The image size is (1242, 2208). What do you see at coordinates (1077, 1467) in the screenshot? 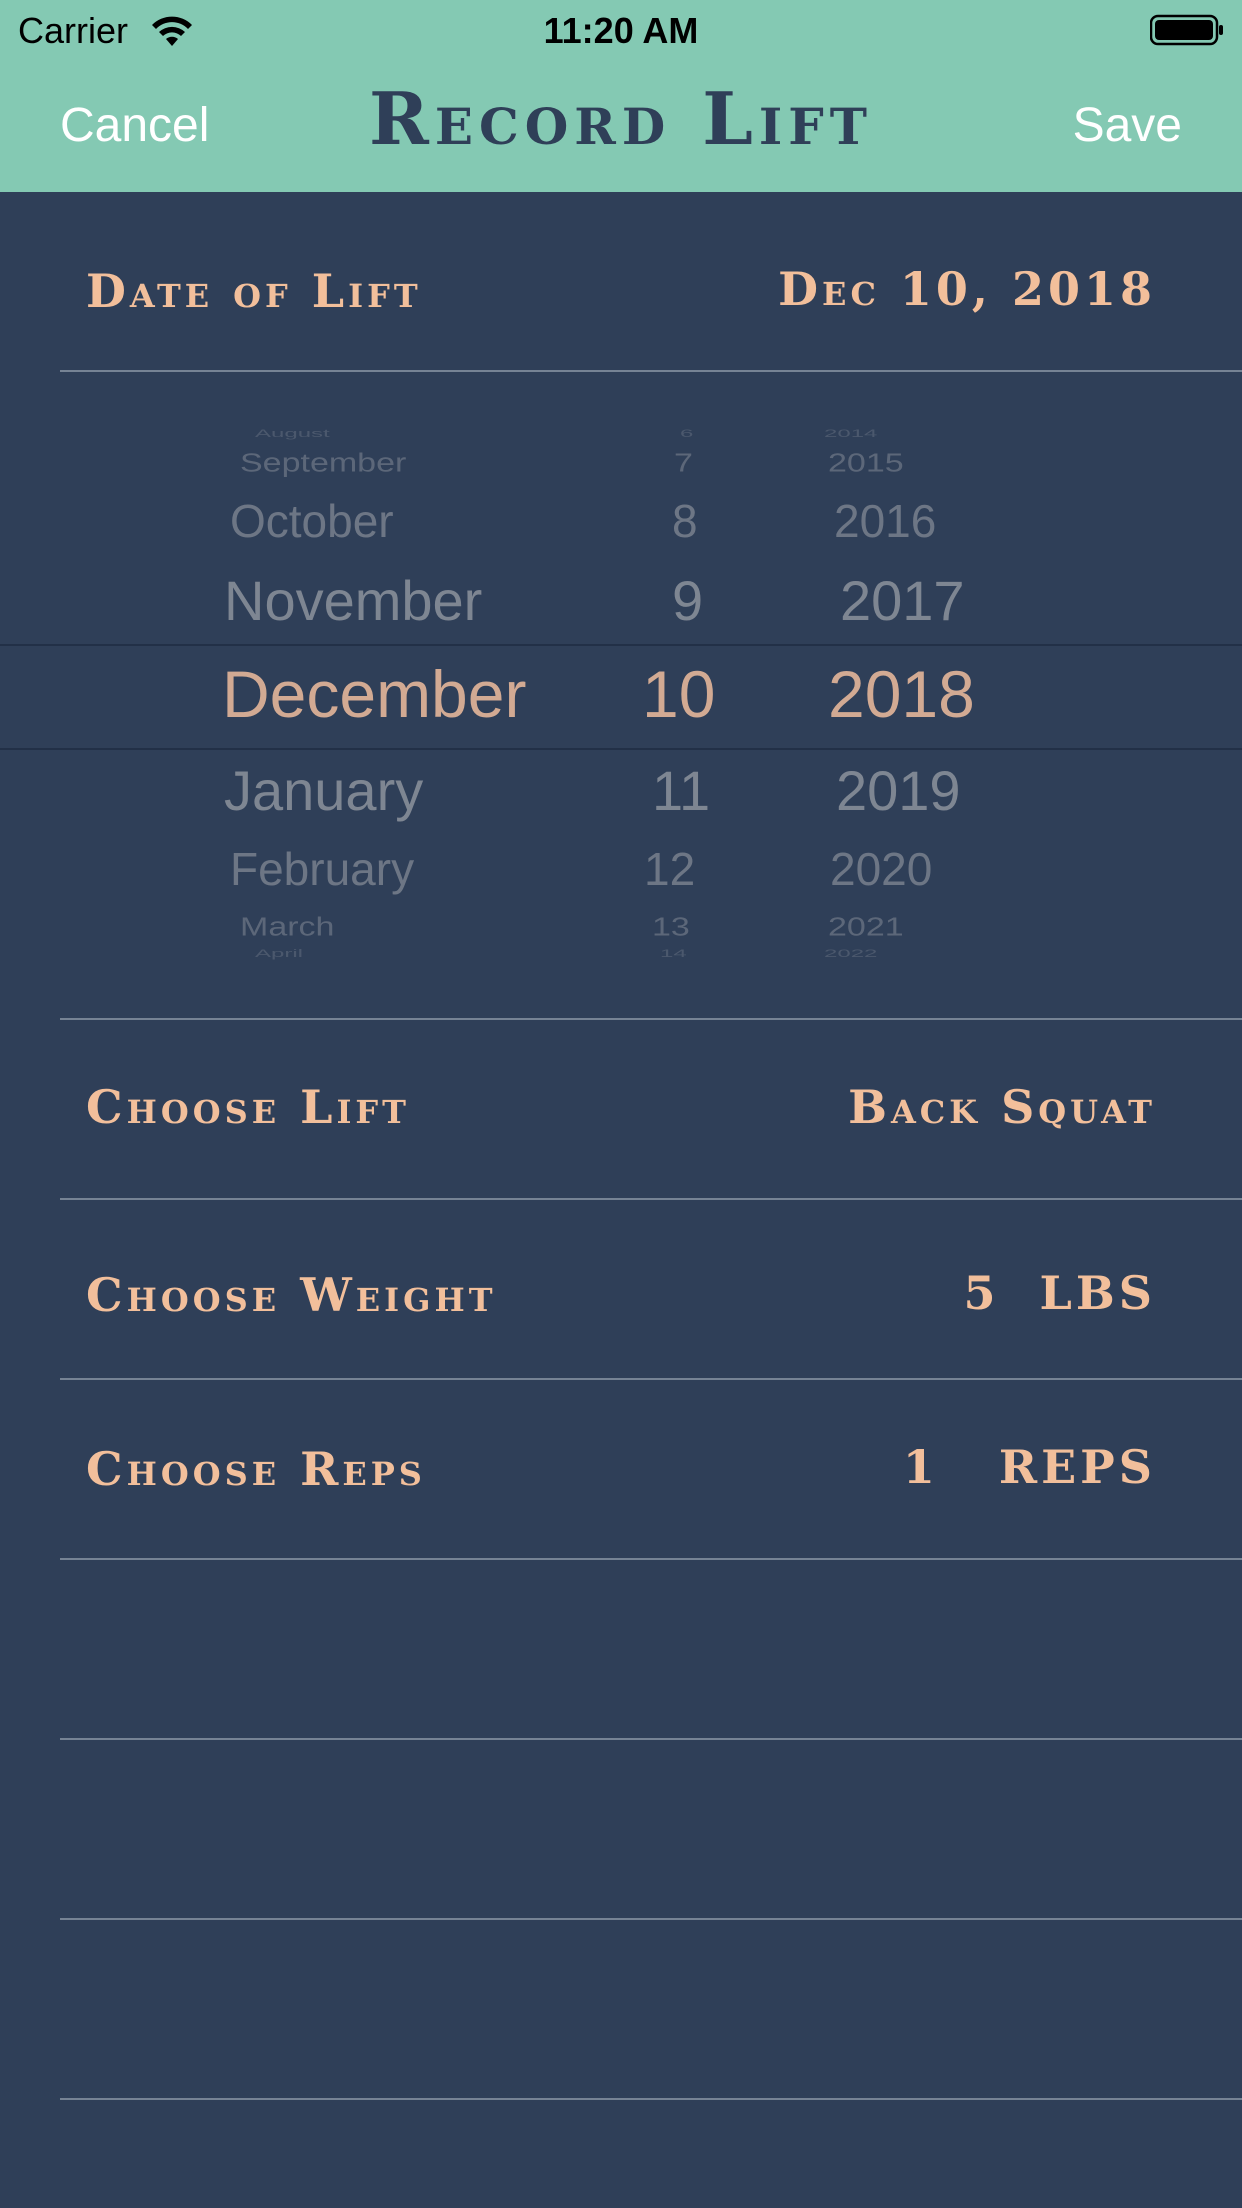
I see `reps-unit: REPS` at bounding box center [1077, 1467].